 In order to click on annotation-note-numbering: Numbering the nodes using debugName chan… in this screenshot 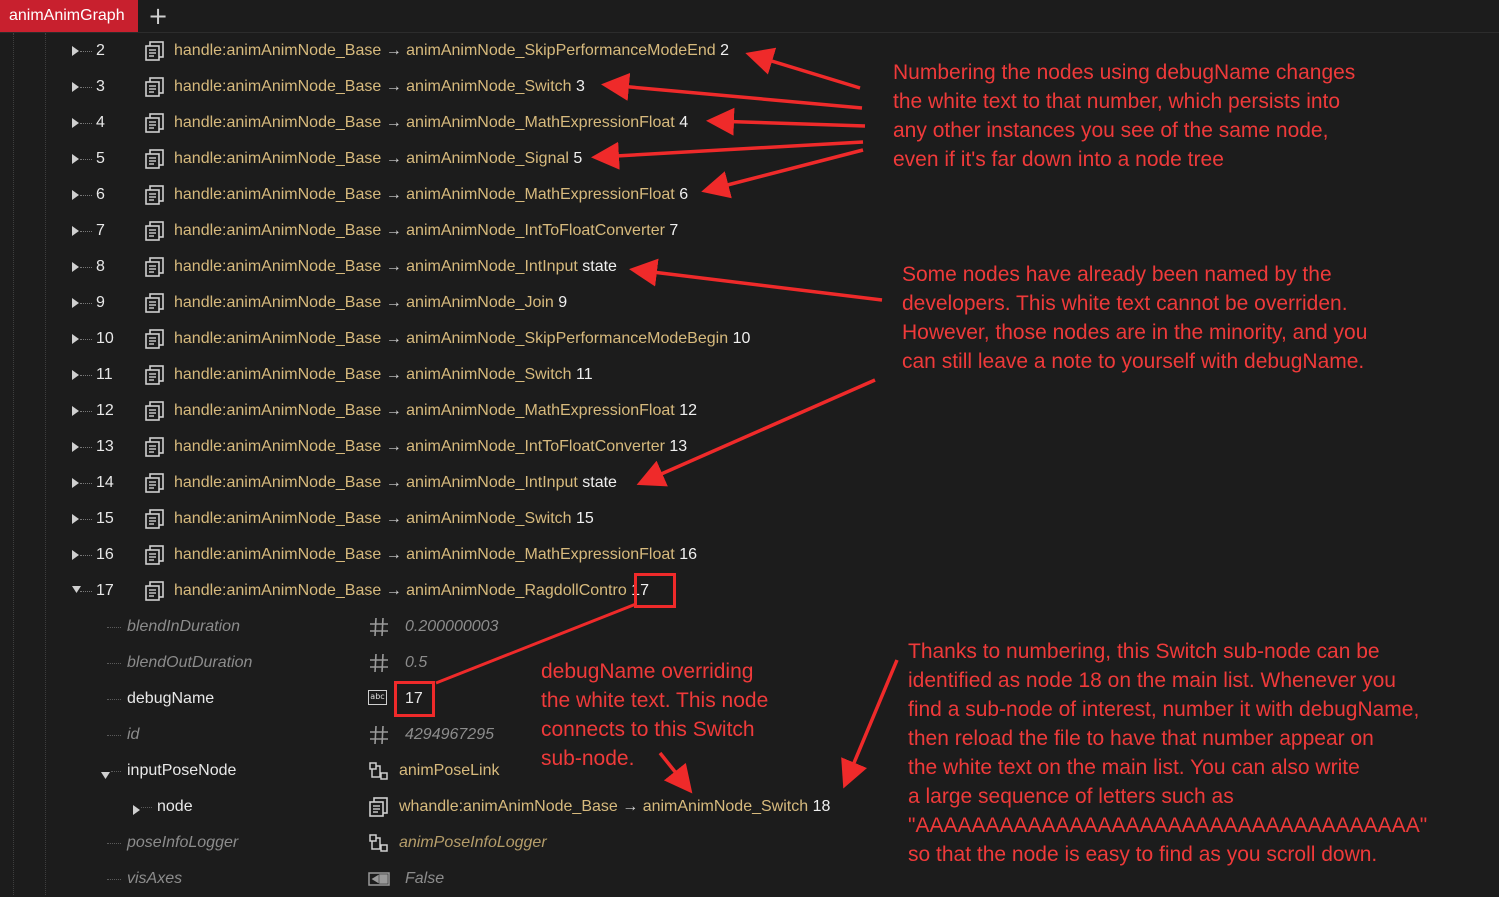, I will do `click(1124, 116)`.